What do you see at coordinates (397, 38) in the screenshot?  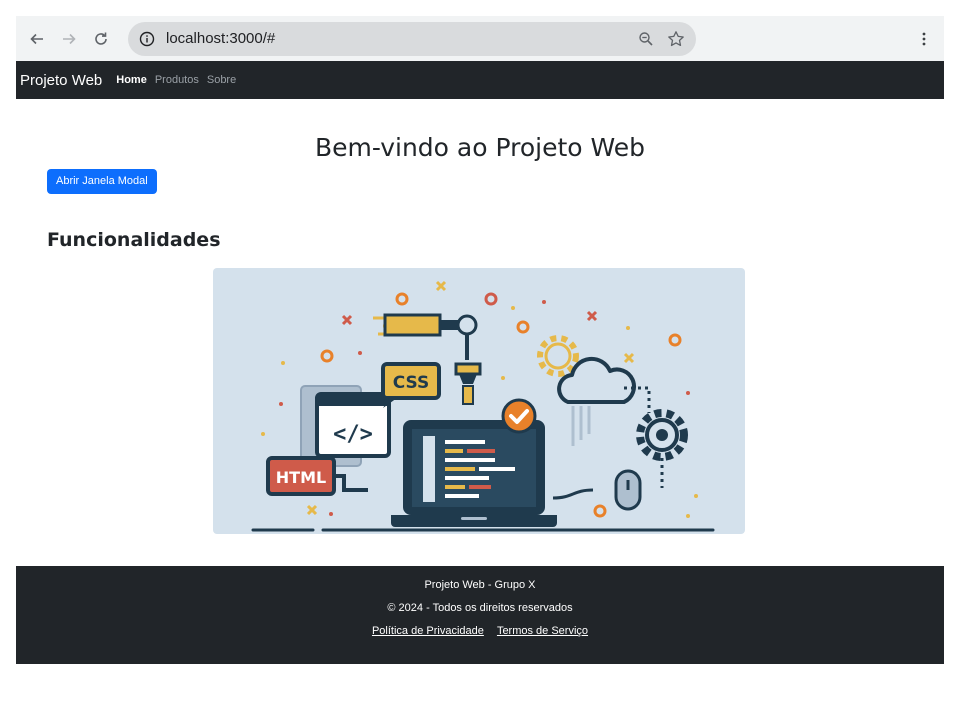 I see `url-text: localhost:3000/#` at bounding box center [397, 38].